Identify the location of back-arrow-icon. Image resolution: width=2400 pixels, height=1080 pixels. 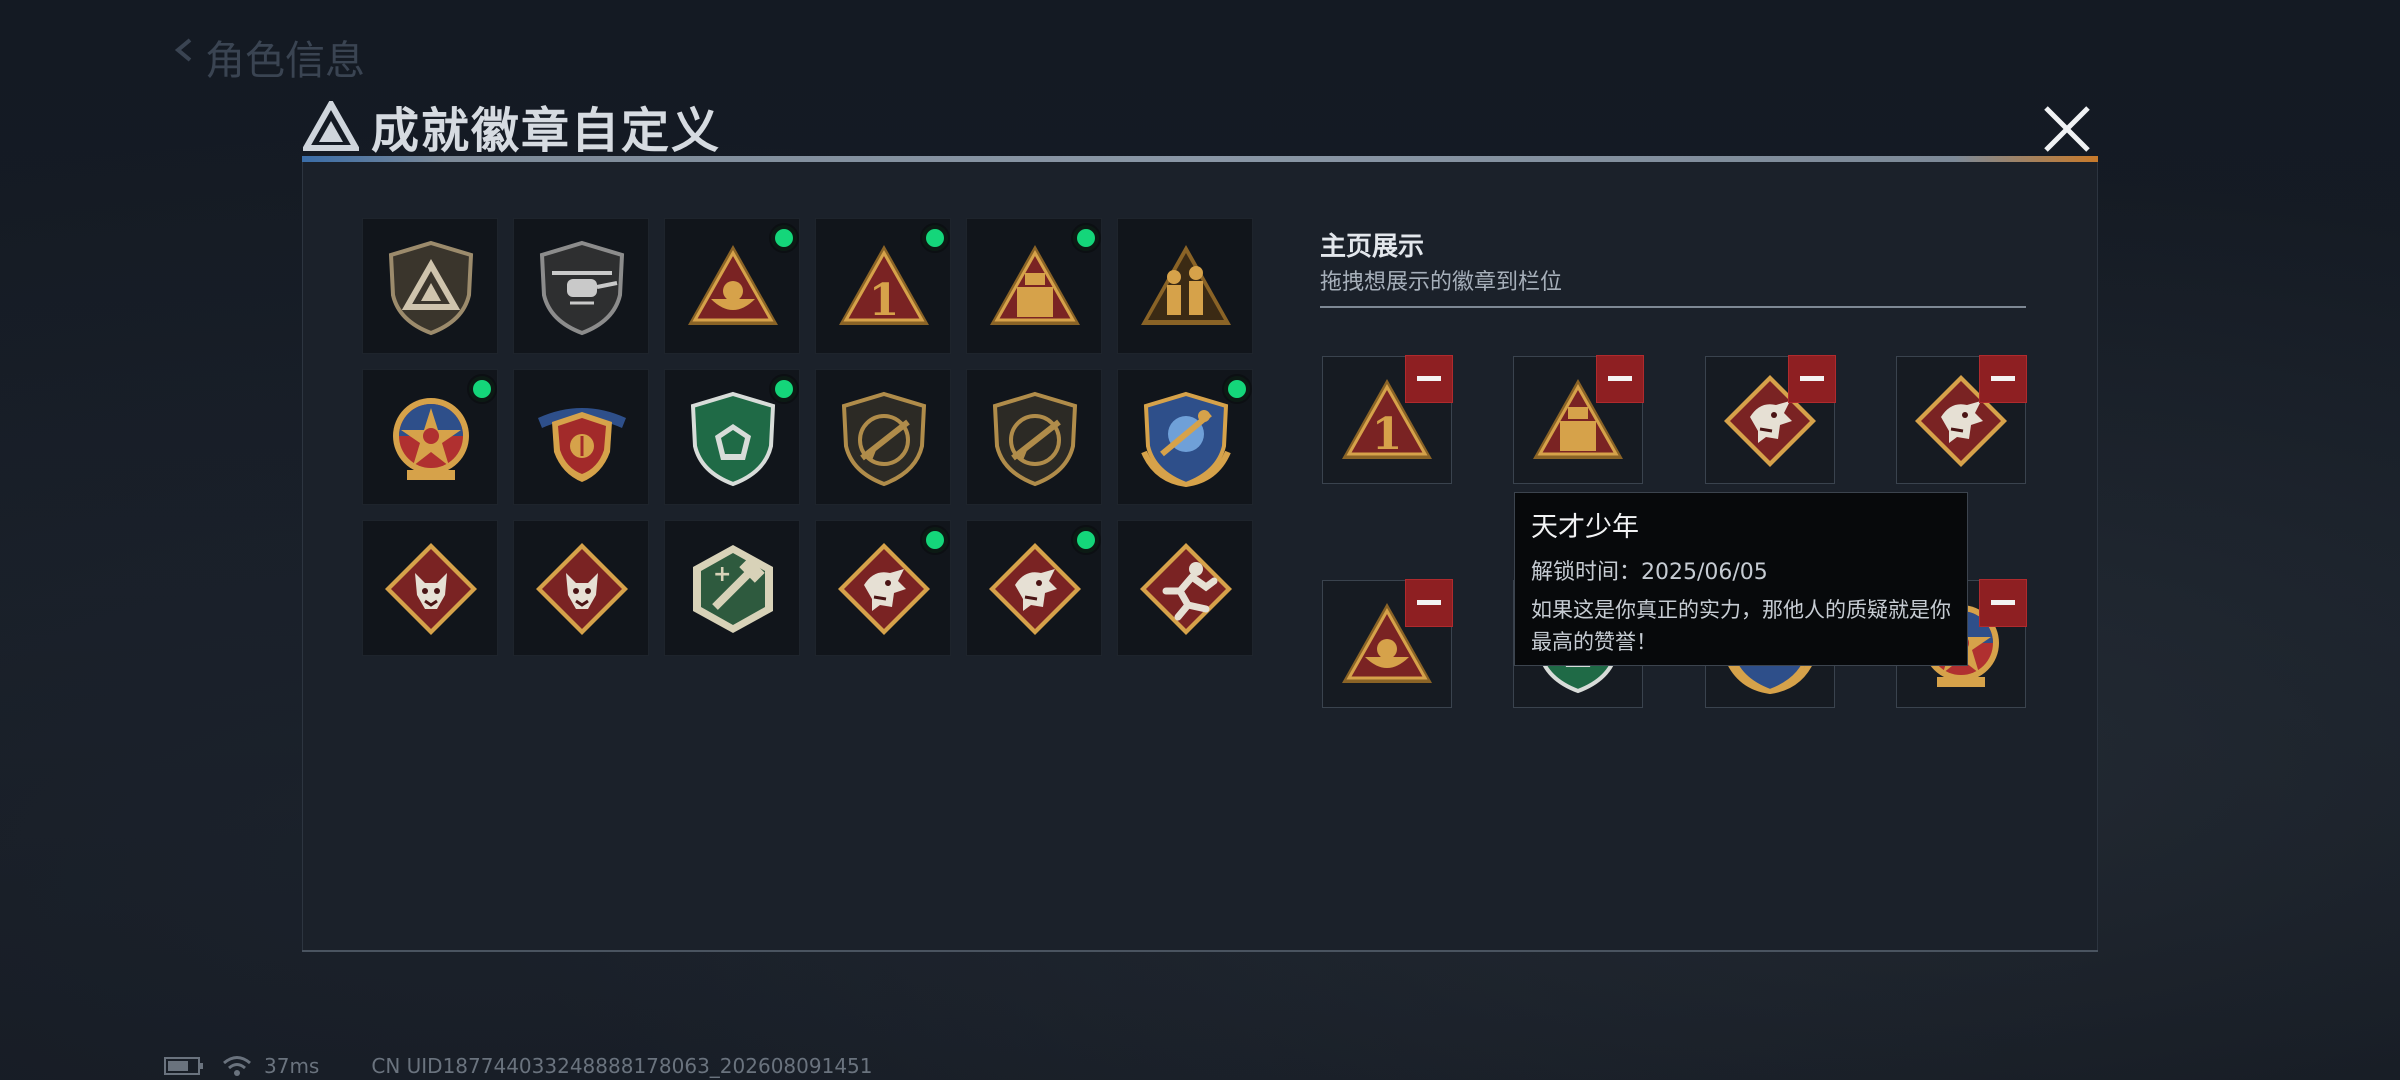
(184, 50).